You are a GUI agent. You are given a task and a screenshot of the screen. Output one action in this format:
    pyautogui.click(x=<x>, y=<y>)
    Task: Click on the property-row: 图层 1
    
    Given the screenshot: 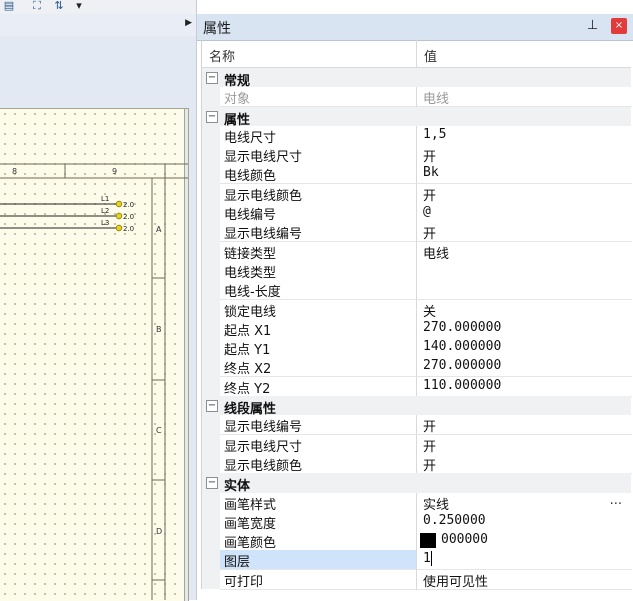 What is the action you would take?
    pyautogui.click(x=417, y=560)
    